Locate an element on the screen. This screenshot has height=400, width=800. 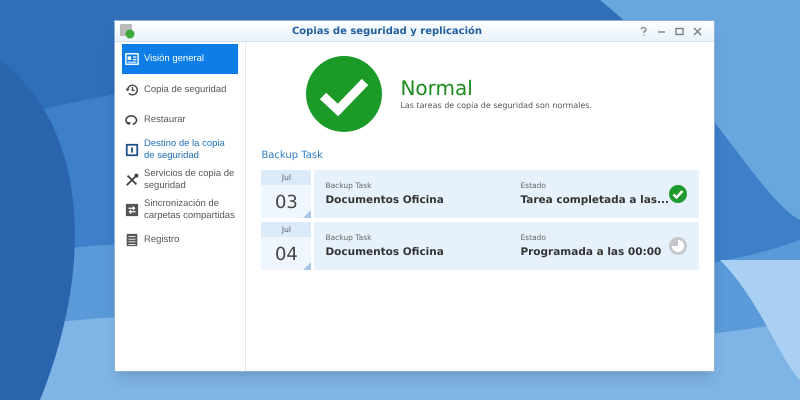
overview-icon is located at coordinates (132, 59).